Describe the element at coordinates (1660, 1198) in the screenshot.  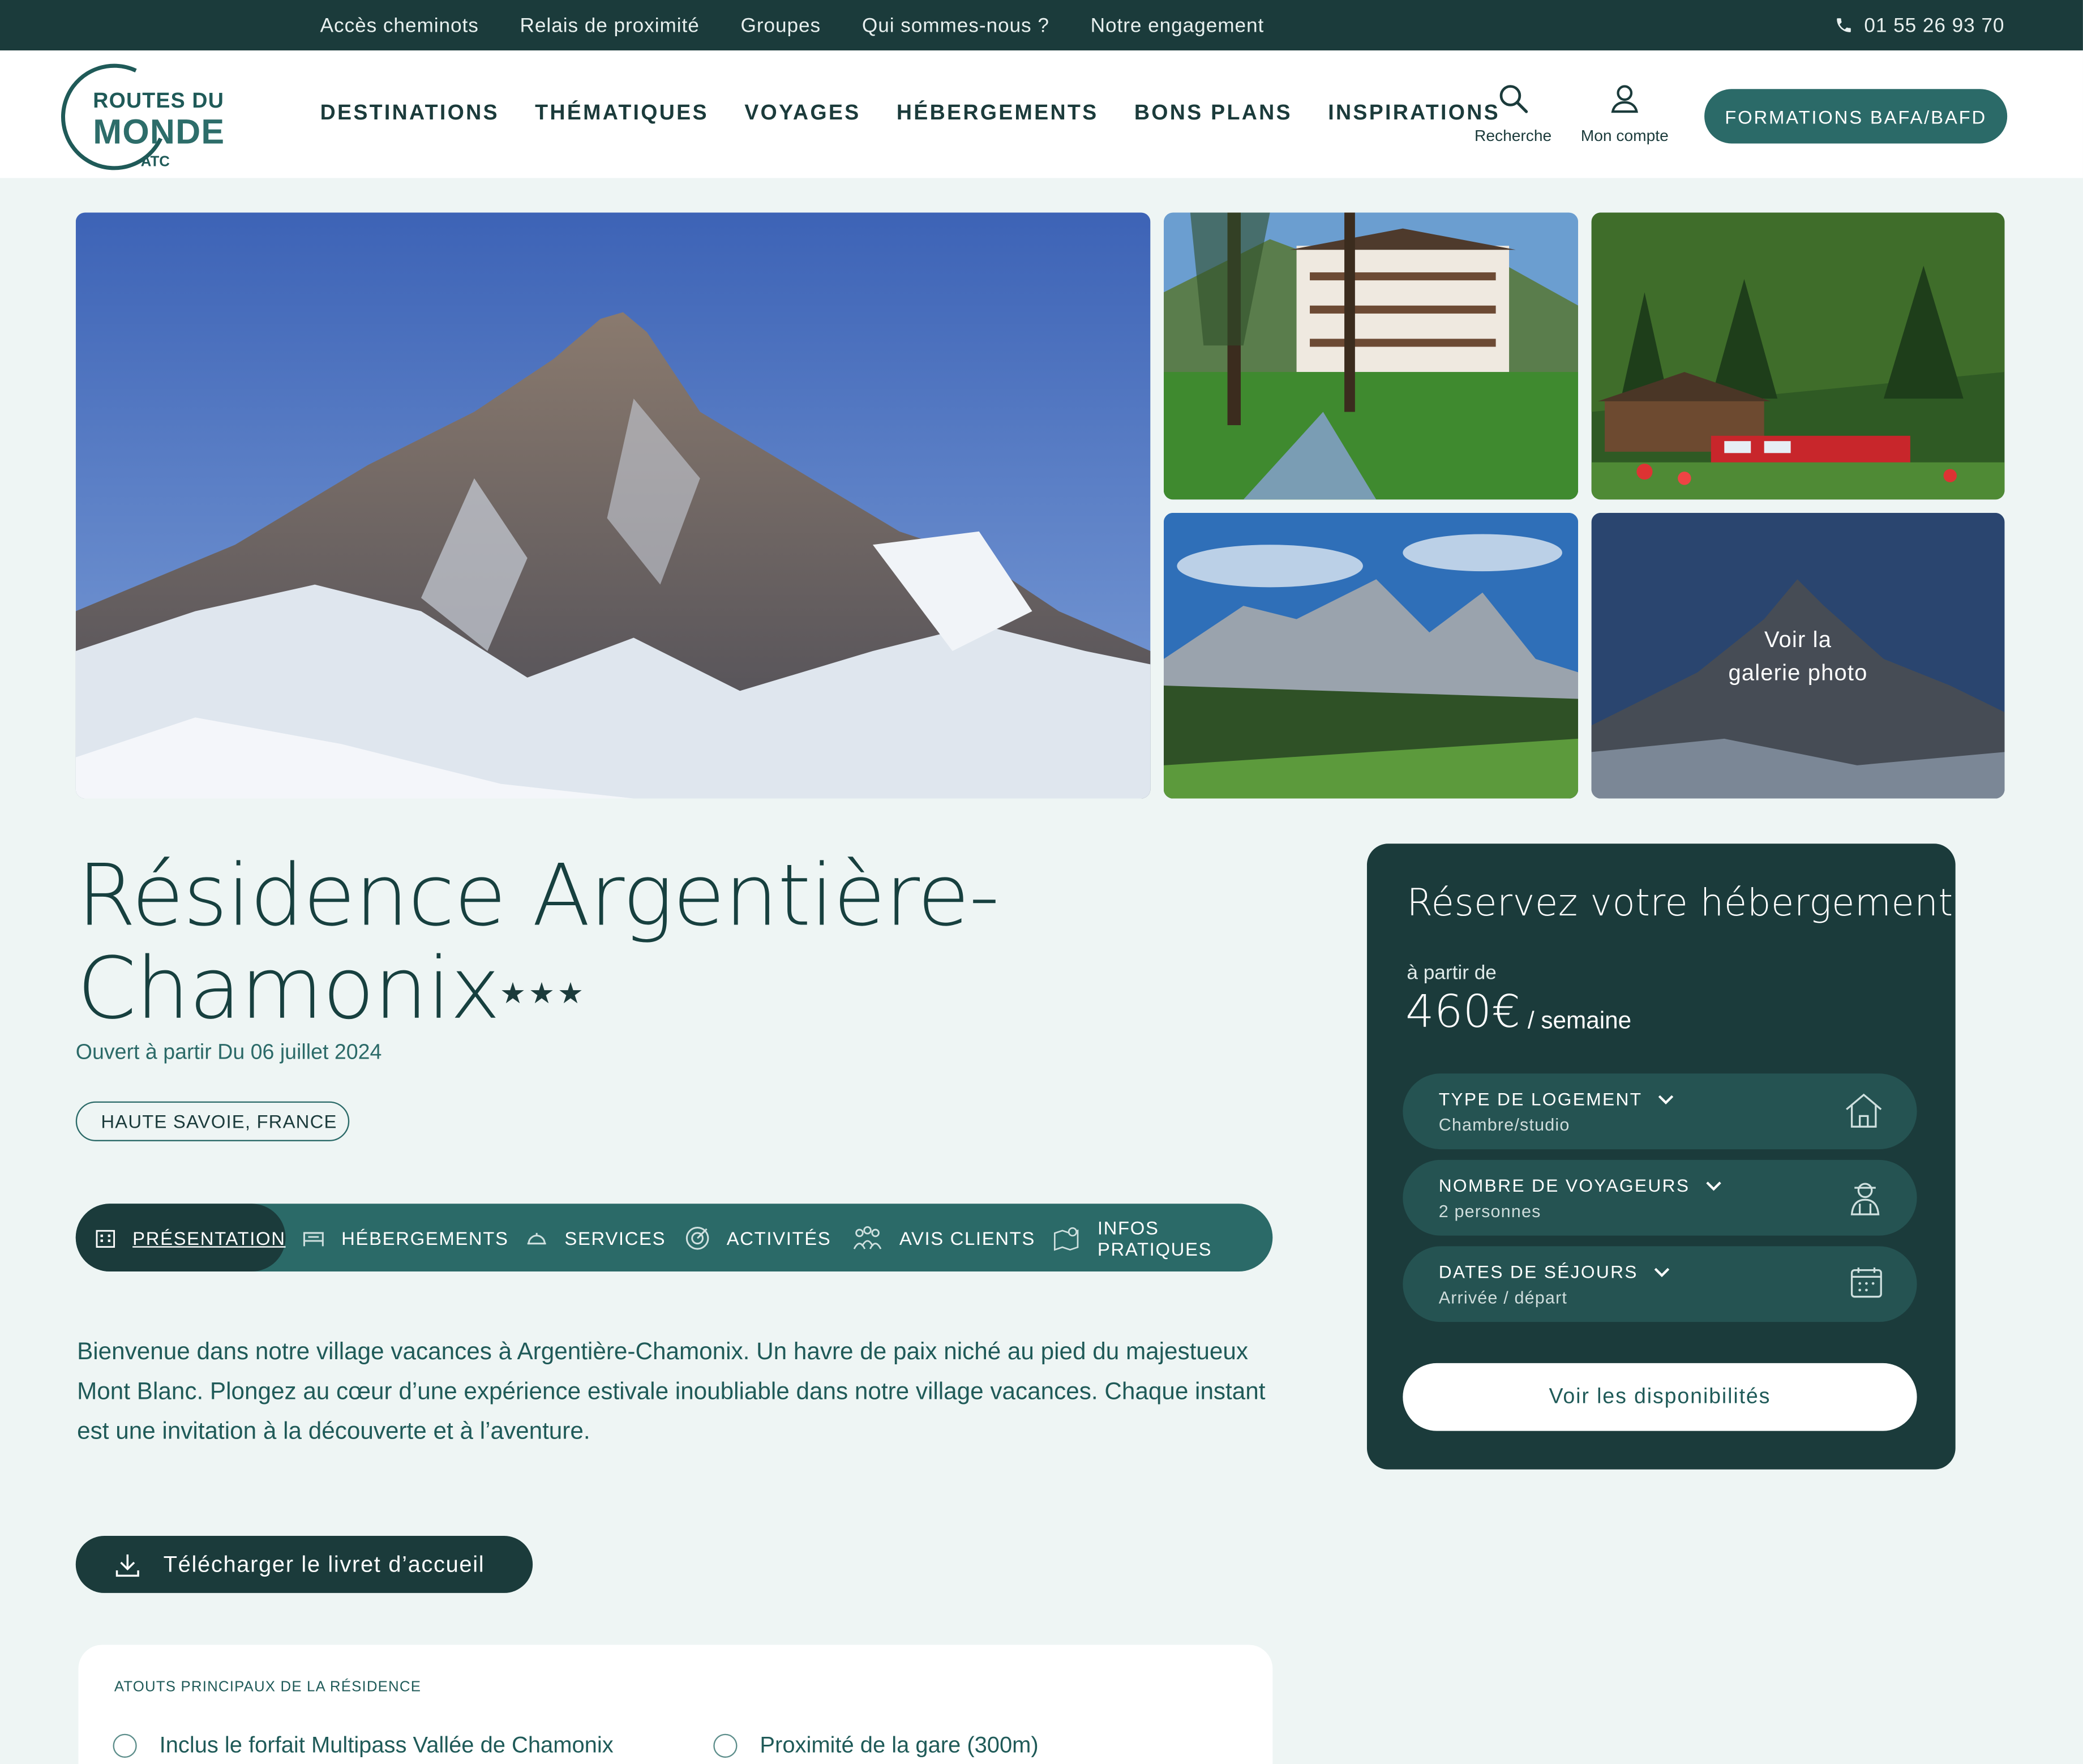
I see `travelers-select: NOMBRE DE VOYAGEURS 2 personnes` at that location.